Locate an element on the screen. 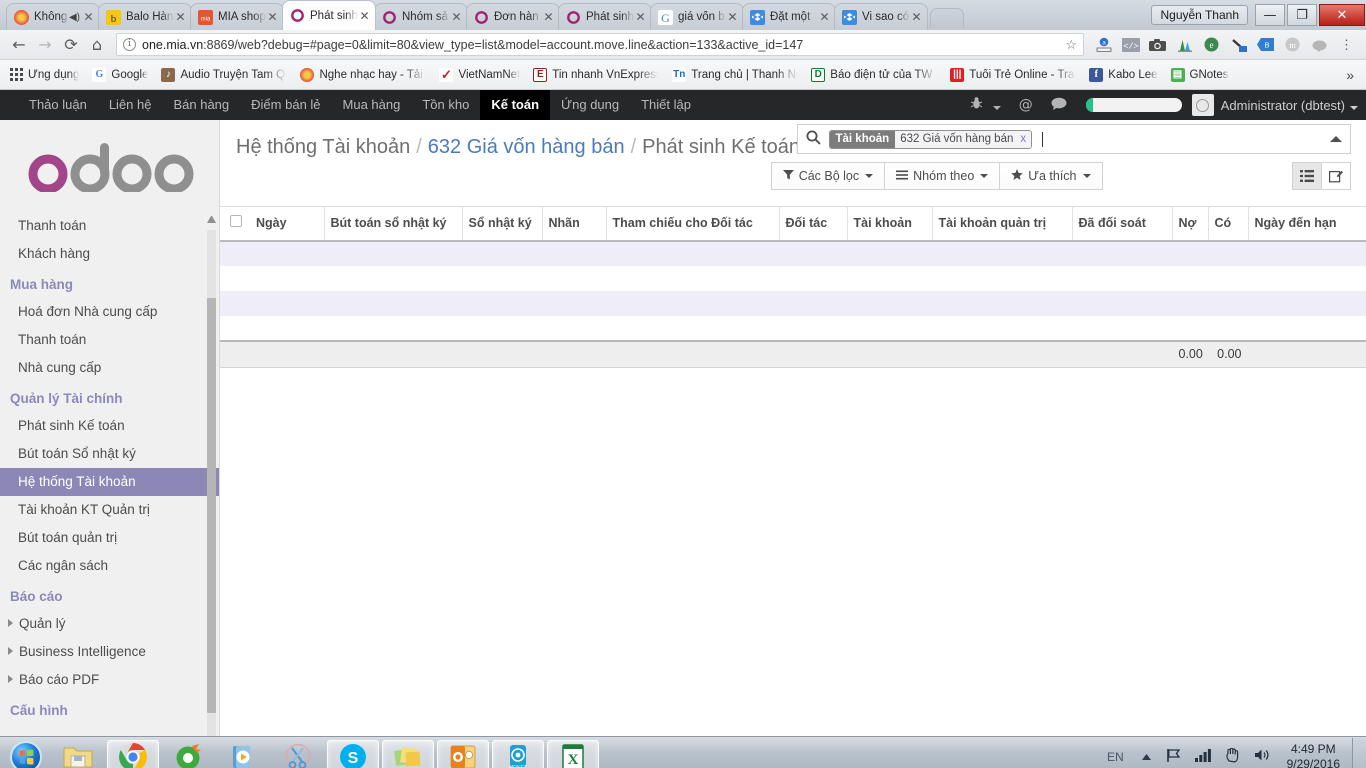  menu-ton-kho: Tồn kho is located at coordinates (445, 105).